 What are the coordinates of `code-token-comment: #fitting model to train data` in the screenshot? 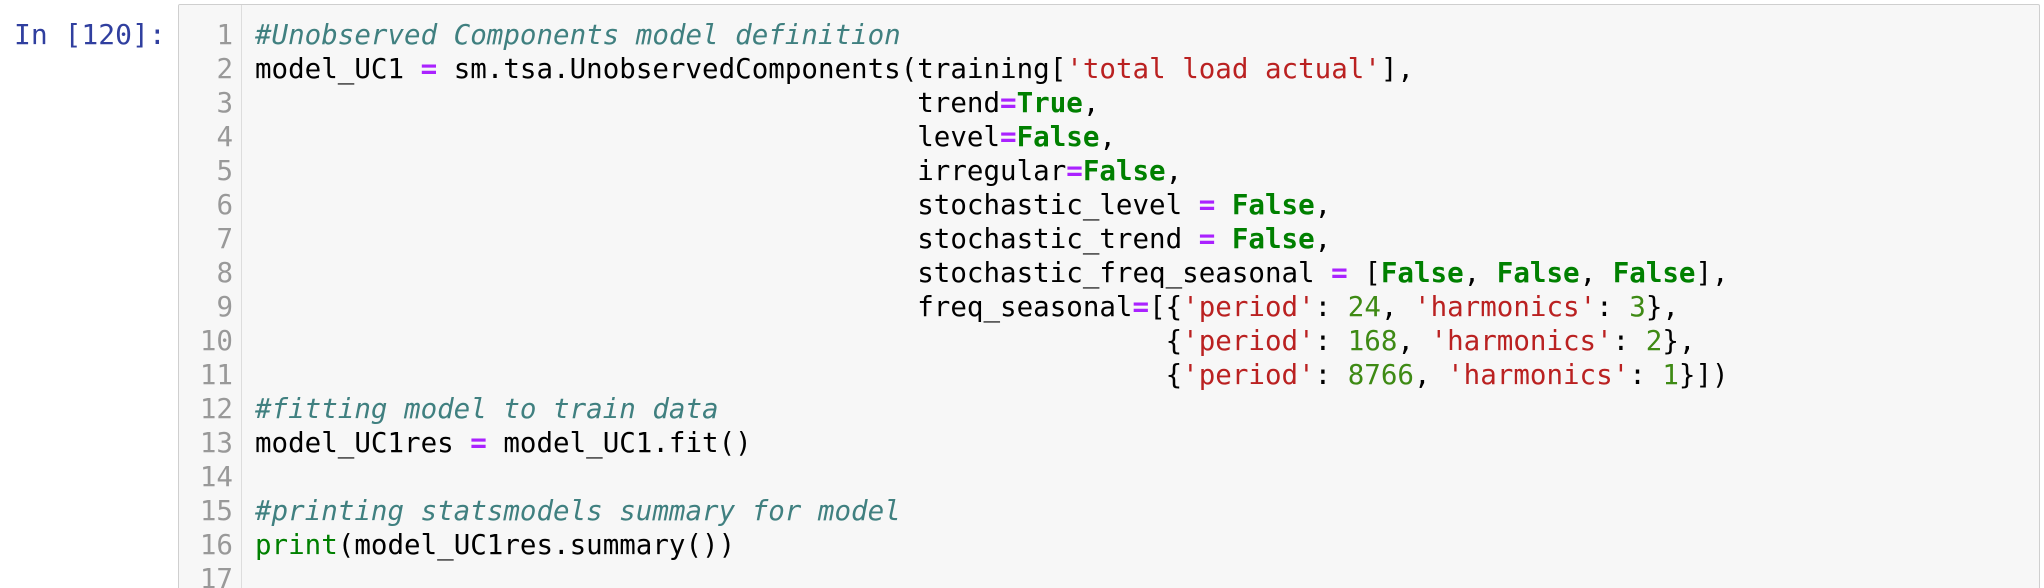 It's located at (487, 409).